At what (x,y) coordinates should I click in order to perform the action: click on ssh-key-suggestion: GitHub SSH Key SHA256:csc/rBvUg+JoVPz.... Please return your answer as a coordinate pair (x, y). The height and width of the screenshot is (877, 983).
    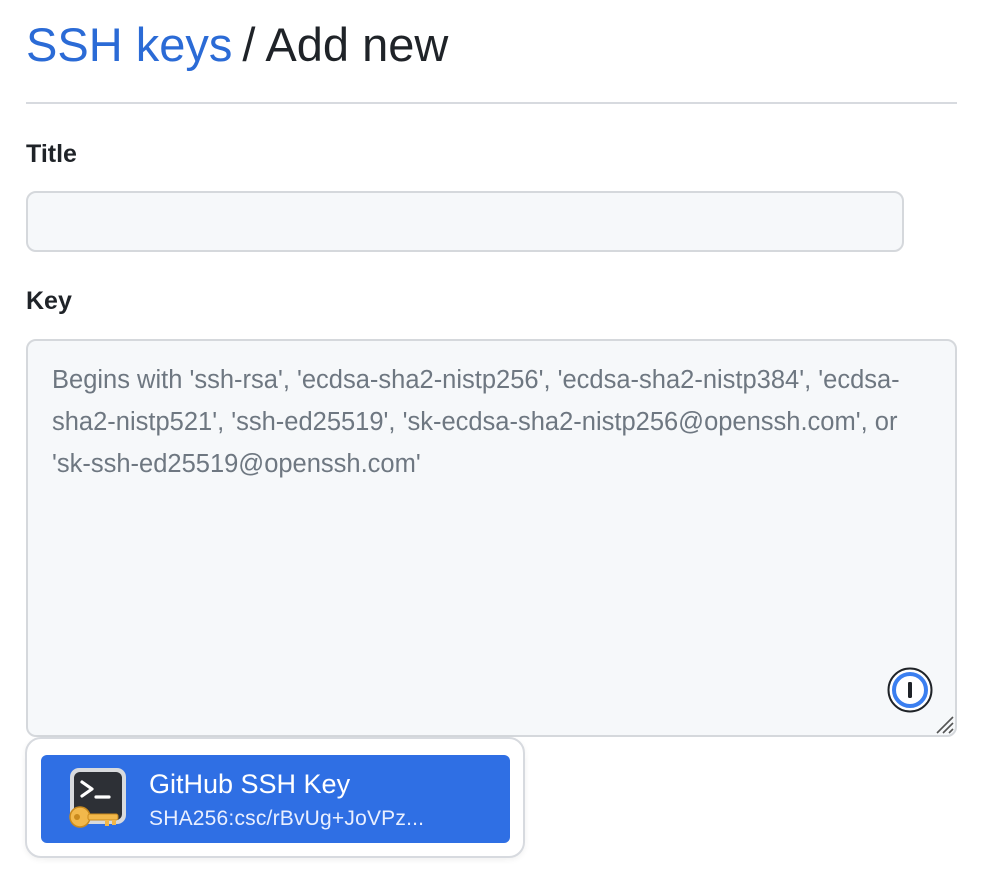
    Looking at the image, I should click on (275, 799).